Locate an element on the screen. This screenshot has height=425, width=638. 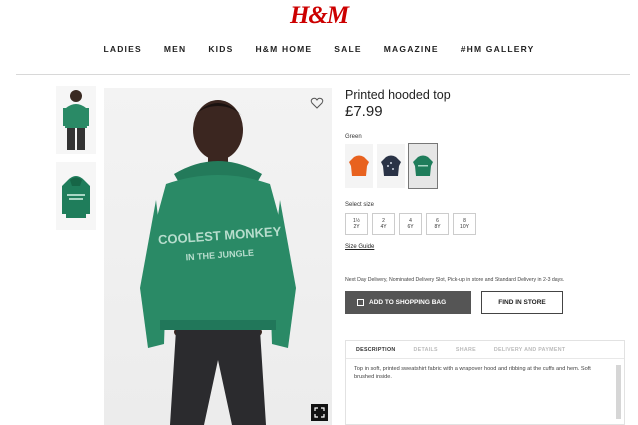
size-label: Select size is located at coordinates (360, 205).